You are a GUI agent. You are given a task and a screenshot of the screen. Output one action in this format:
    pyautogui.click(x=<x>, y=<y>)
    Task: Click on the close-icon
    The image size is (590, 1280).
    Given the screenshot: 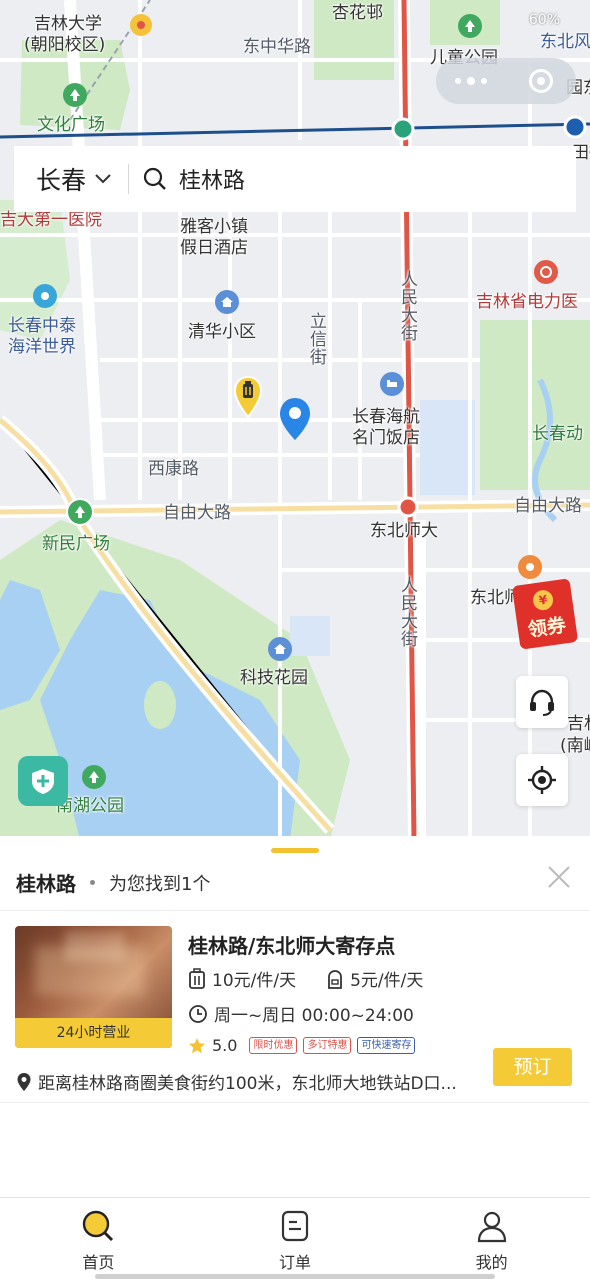 What is the action you would take?
    pyautogui.click(x=559, y=877)
    